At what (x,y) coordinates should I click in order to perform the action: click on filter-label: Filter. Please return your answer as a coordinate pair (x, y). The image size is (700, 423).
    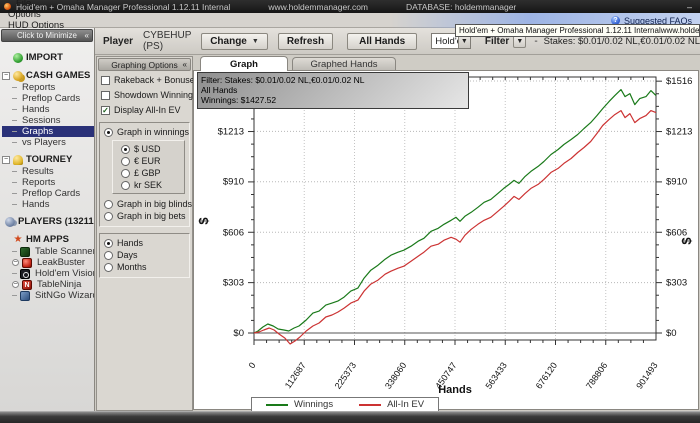
    Looking at the image, I should click on (497, 41).